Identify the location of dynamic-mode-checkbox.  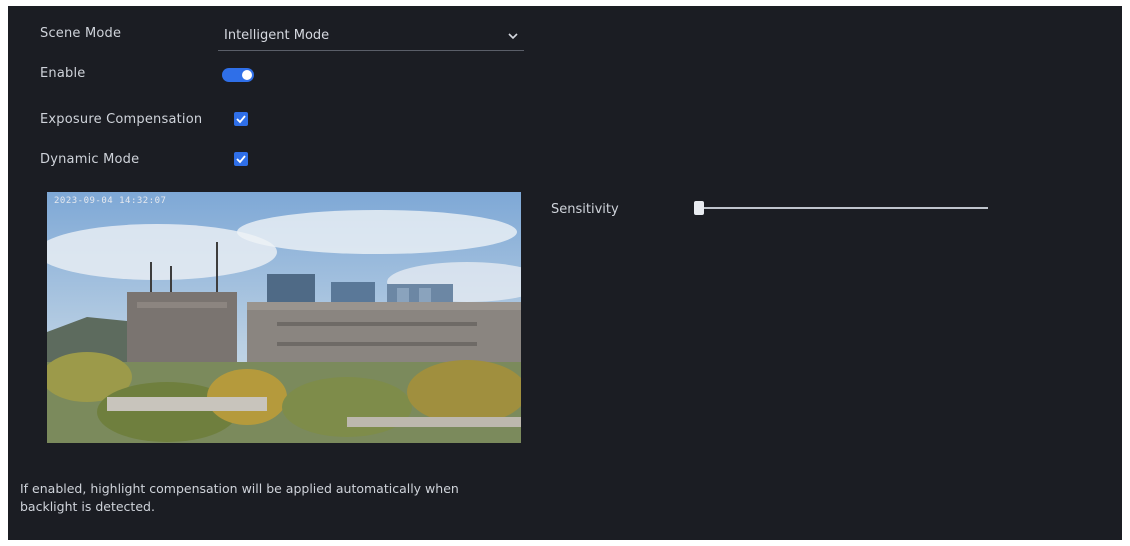
(241, 159).